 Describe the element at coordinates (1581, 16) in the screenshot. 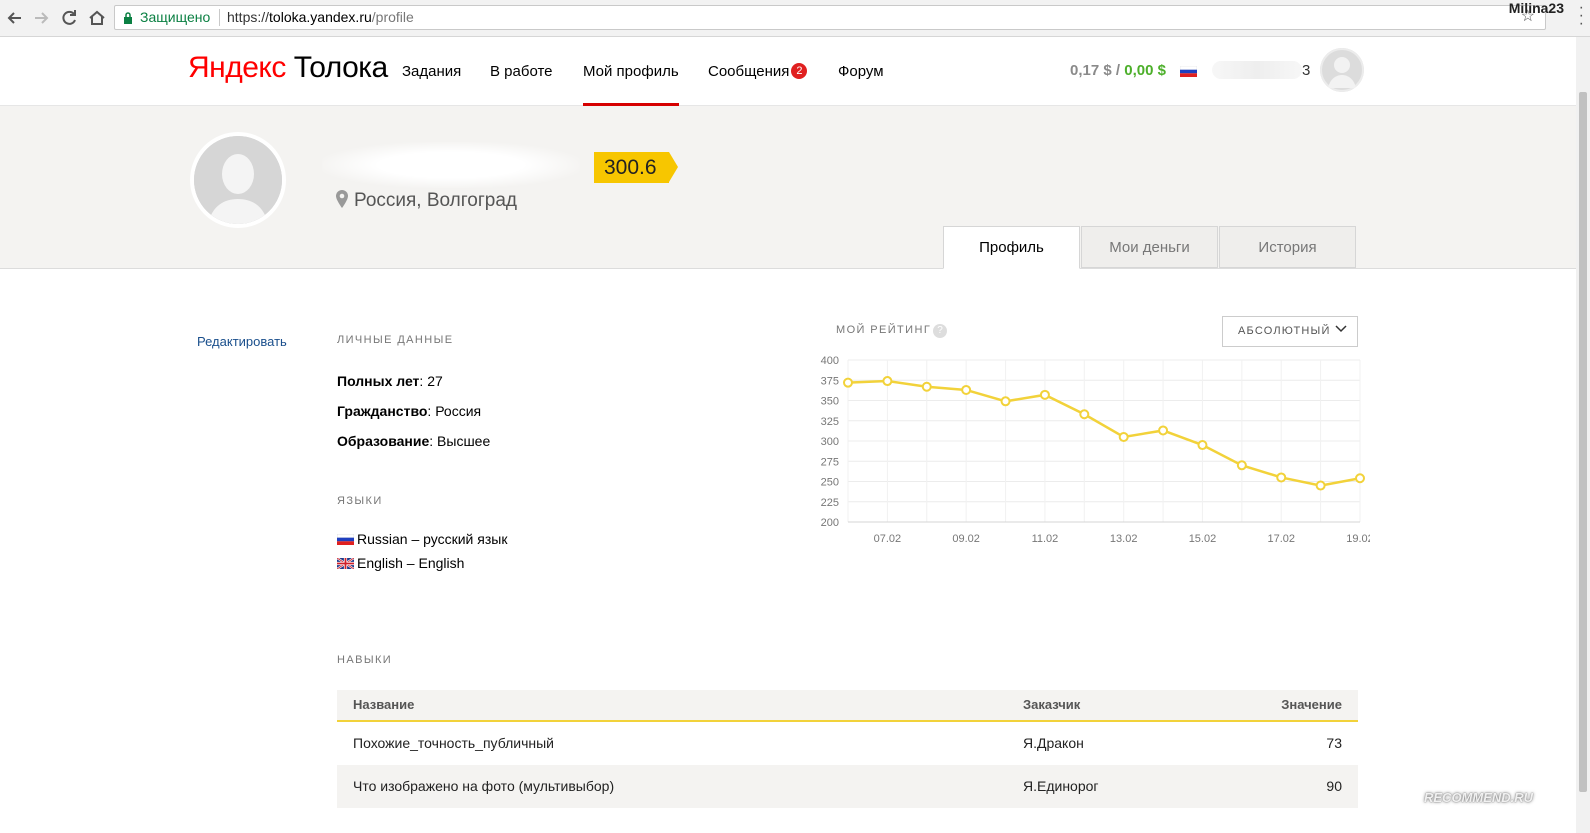

I see `menu-dots-icon: · · ·` at that location.